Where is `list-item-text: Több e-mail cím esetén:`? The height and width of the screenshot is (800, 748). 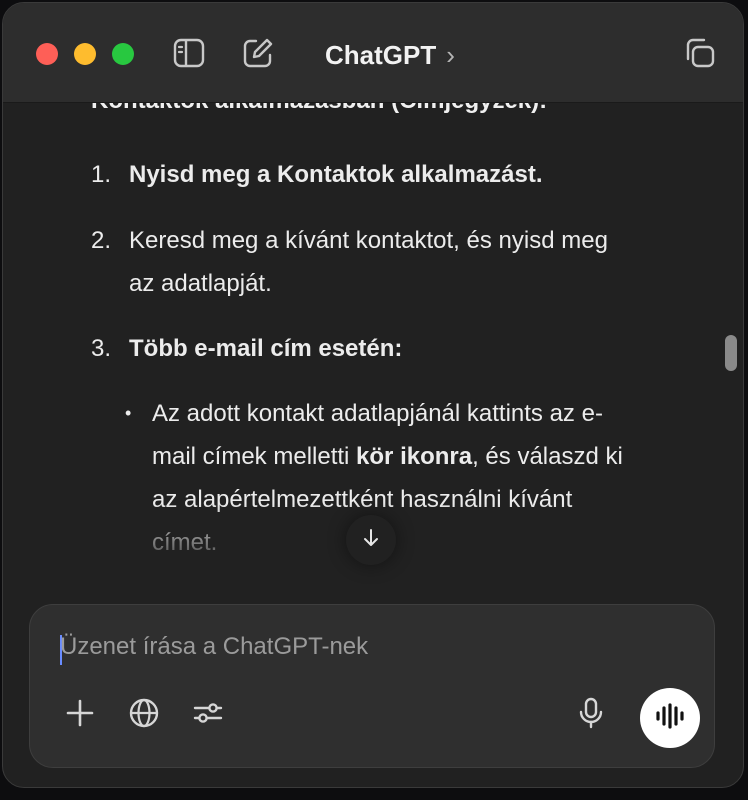
list-item-text: Több e-mail cím esetén: is located at coordinates (266, 348).